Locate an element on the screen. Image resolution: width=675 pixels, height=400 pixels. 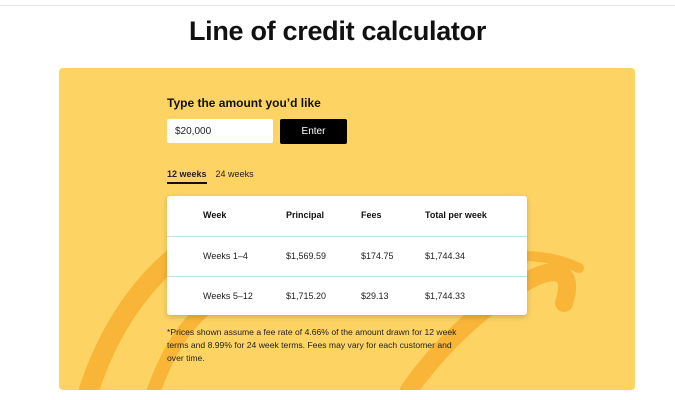
cell-total: $1,744.33 is located at coordinates (445, 296).